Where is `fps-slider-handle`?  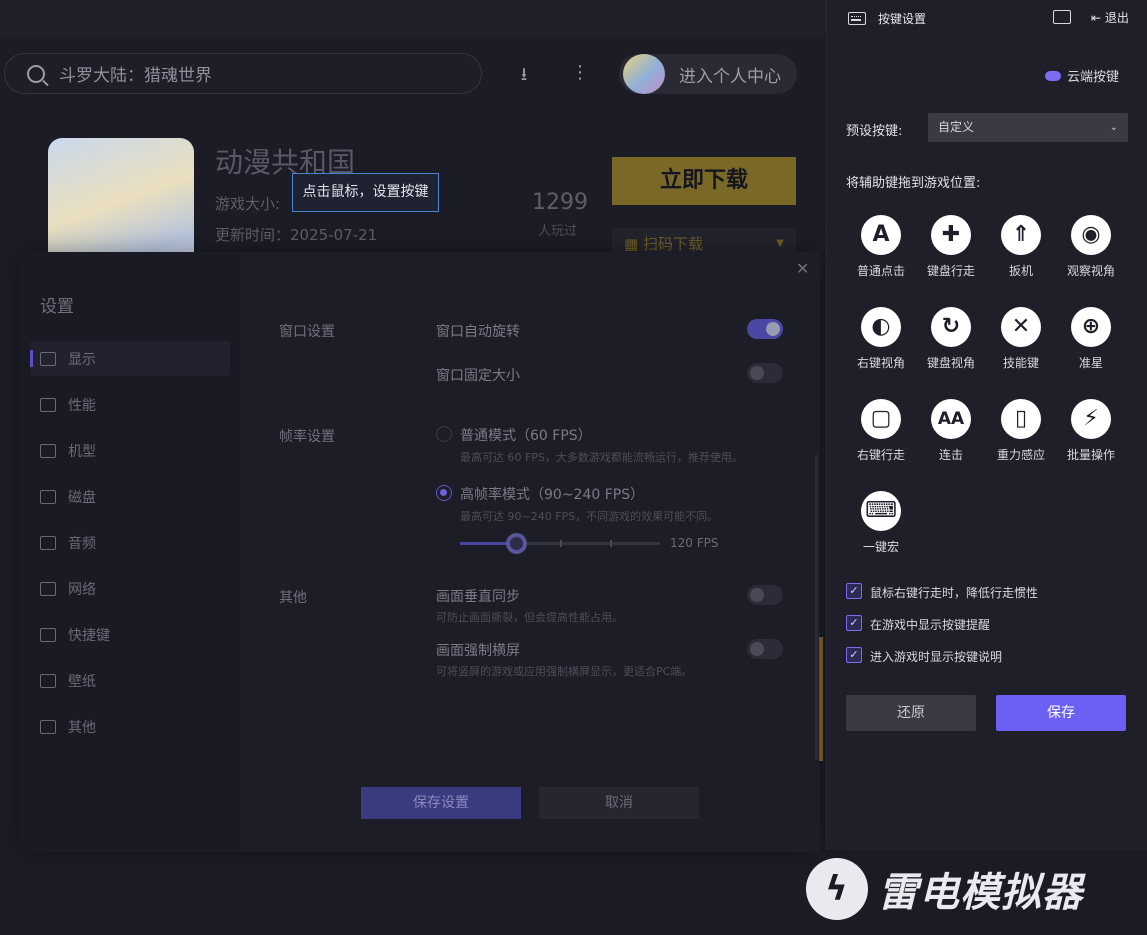 fps-slider-handle is located at coordinates (516, 543).